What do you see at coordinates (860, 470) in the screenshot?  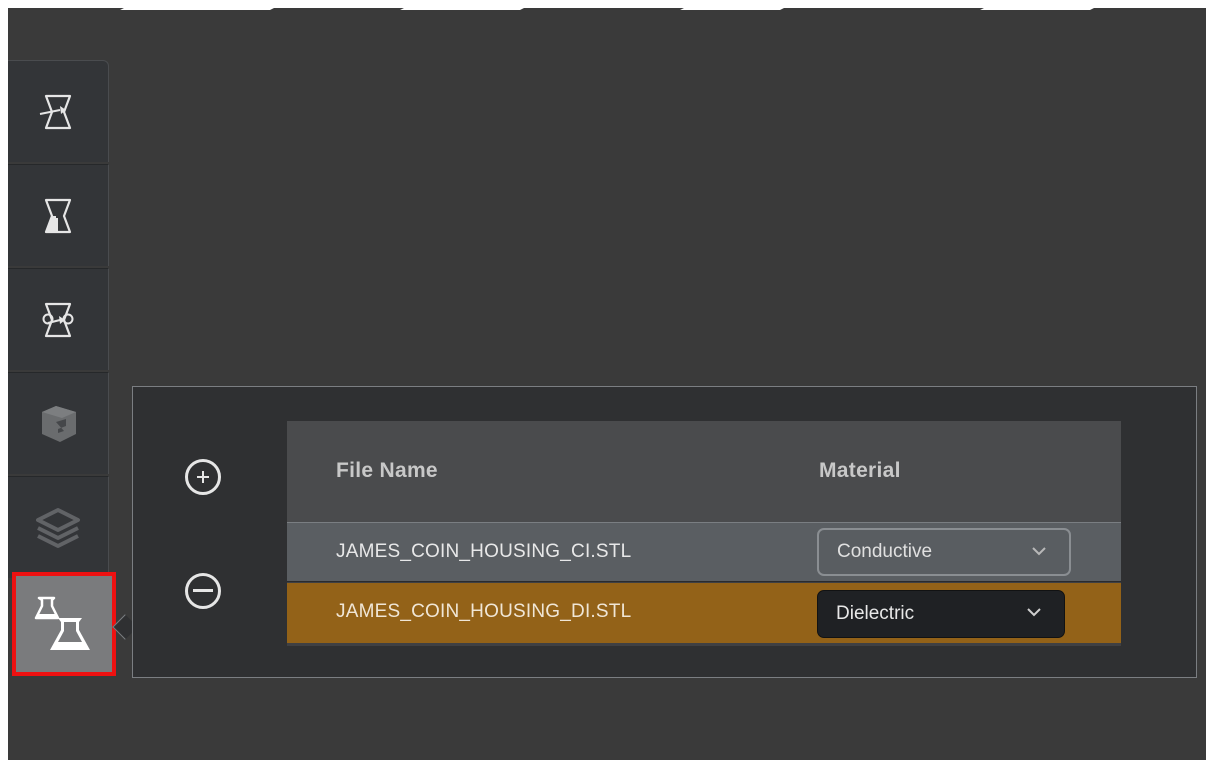 I see `column-header-material: Material` at bounding box center [860, 470].